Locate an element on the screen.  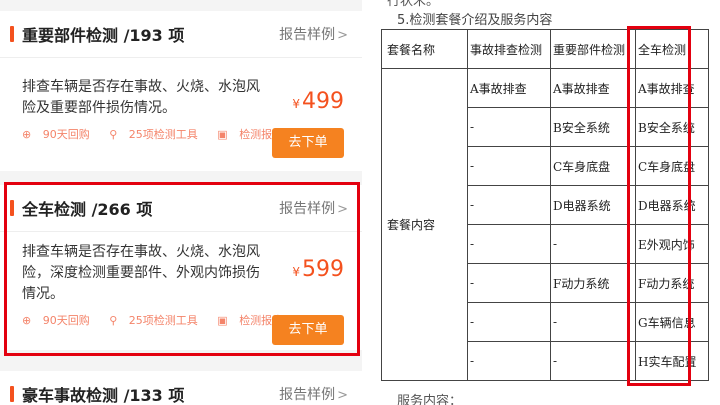
table-header-cell: 事故排查检测 is located at coordinates (509, 49).